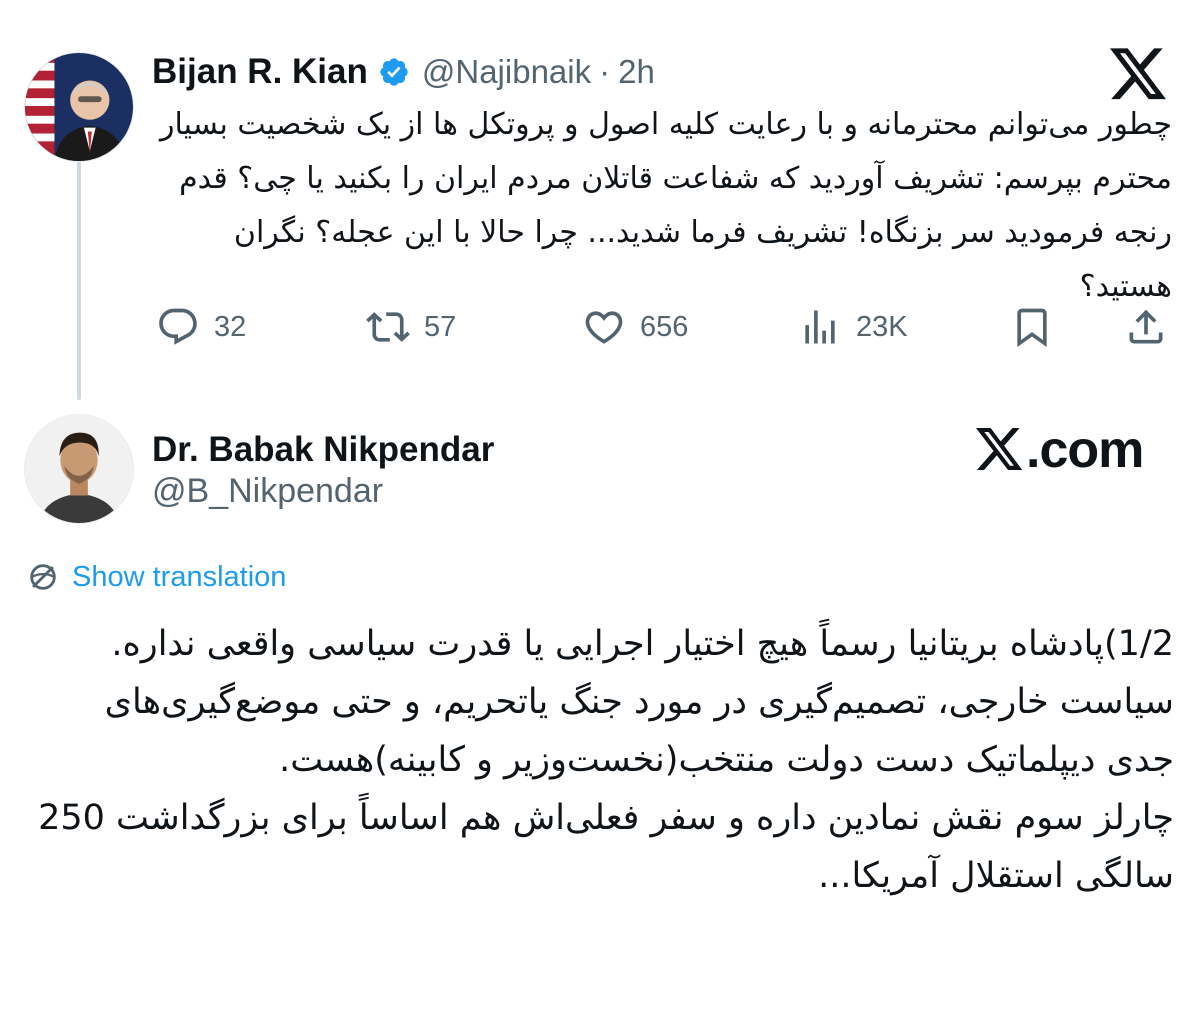  I want to click on reply-icon, so click(178, 326).